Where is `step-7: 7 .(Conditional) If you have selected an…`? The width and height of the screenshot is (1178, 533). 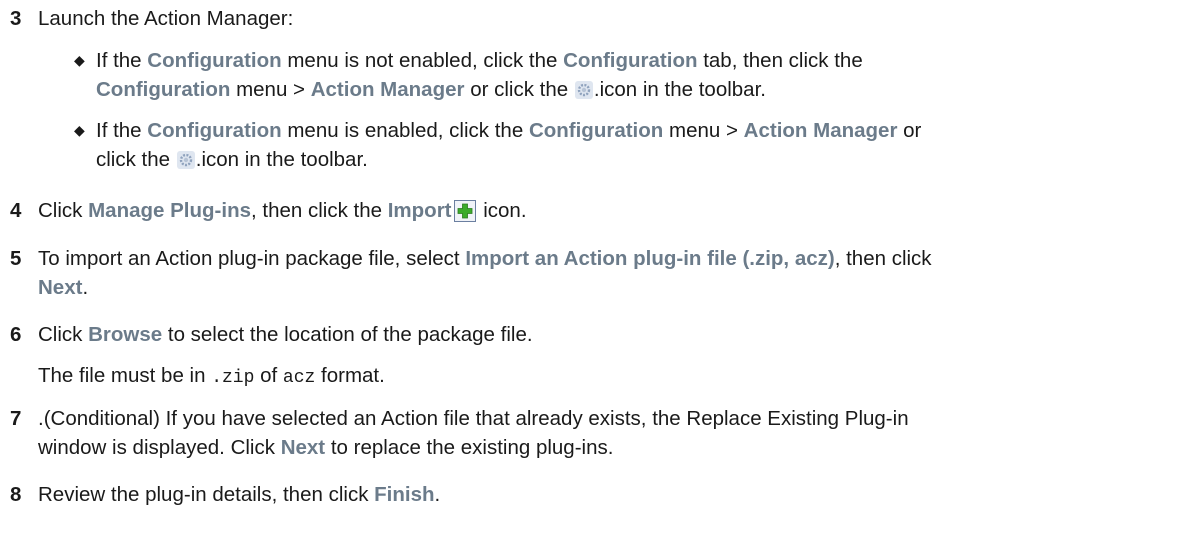
step-7: 7 .(Conditional) If you have selected an… is located at coordinates (584, 433).